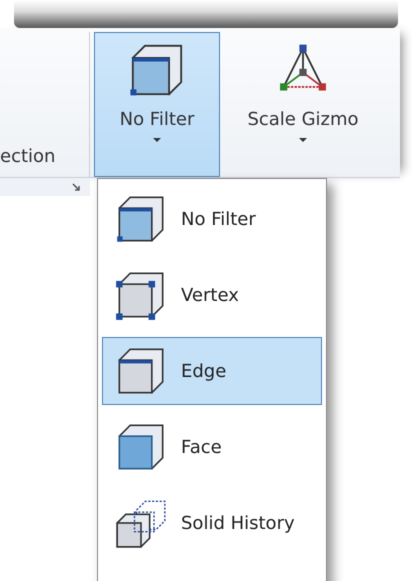  Describe the element at coordinates (141, 447) in the screenshot. I see `cube-face-icon` at that location.